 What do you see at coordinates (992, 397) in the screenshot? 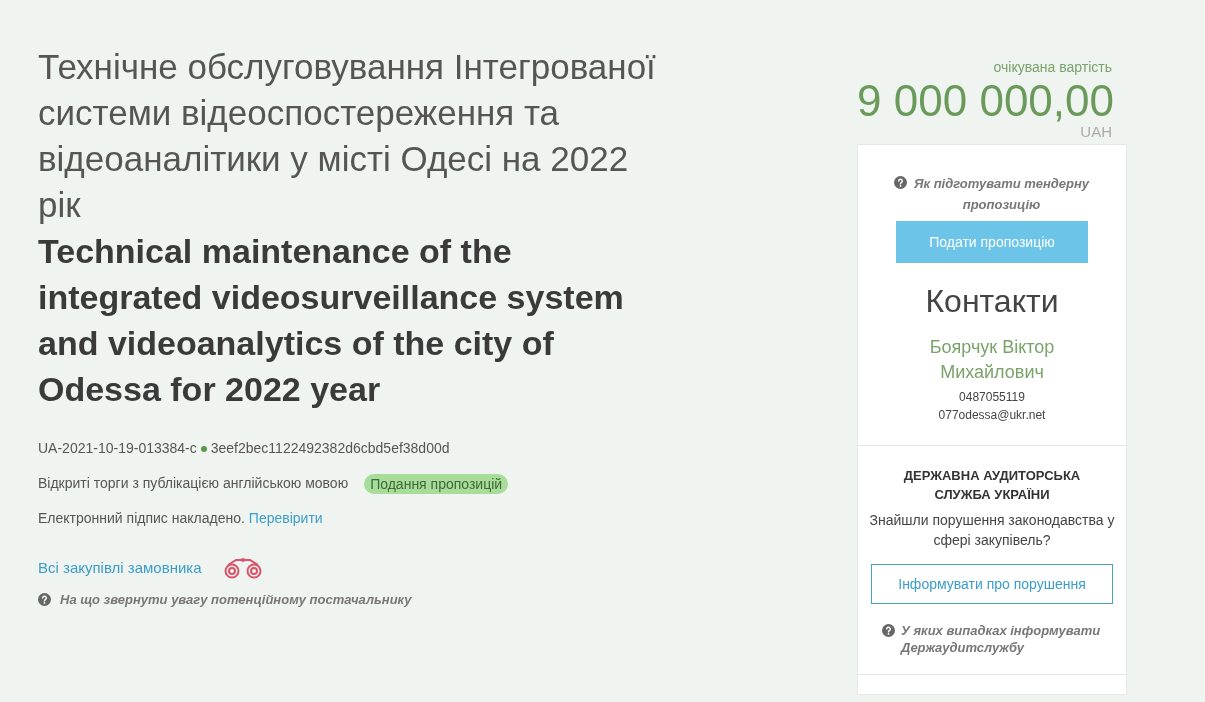
I see `contact-phone: 0487055119` at bounding box center [992, 397].